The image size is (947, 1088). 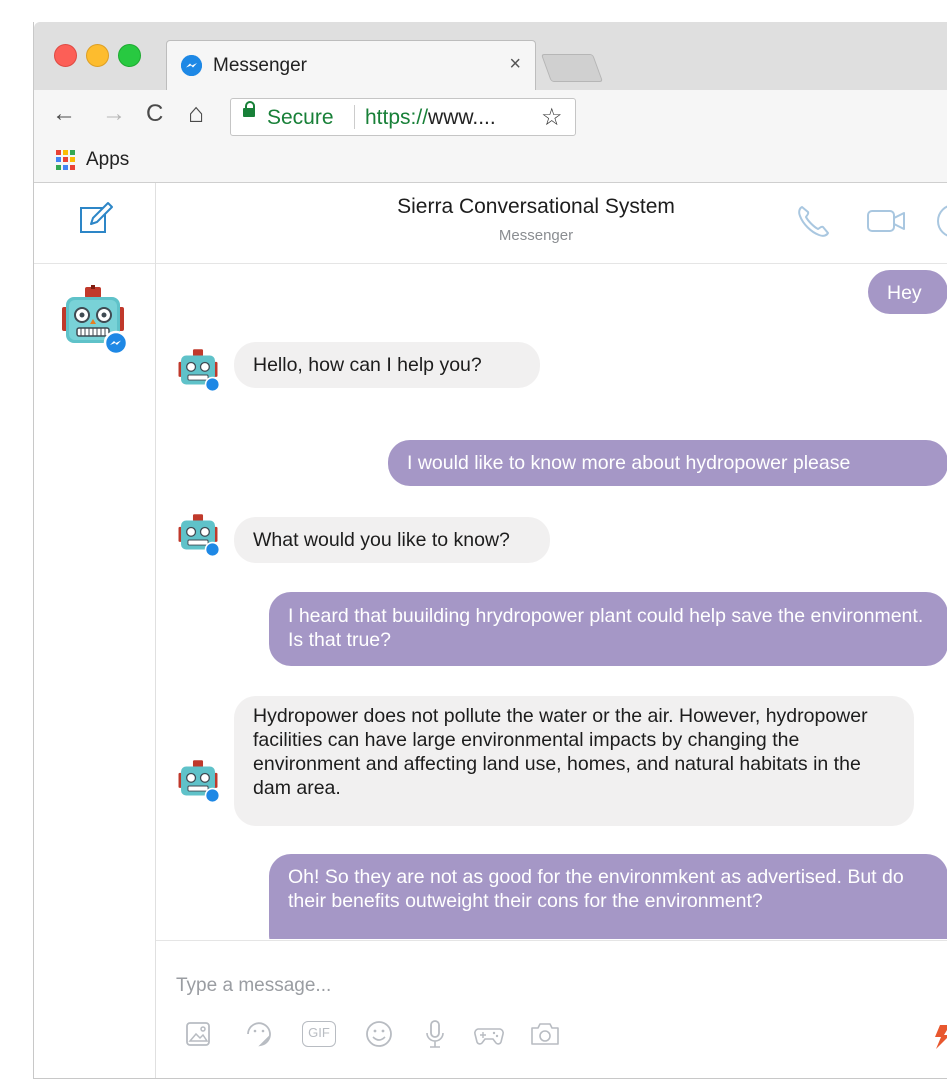 What do you see at coordinates (259, 1034) in the screenshot?
I see `sticker-icon` at bounding box center [259, 1034].